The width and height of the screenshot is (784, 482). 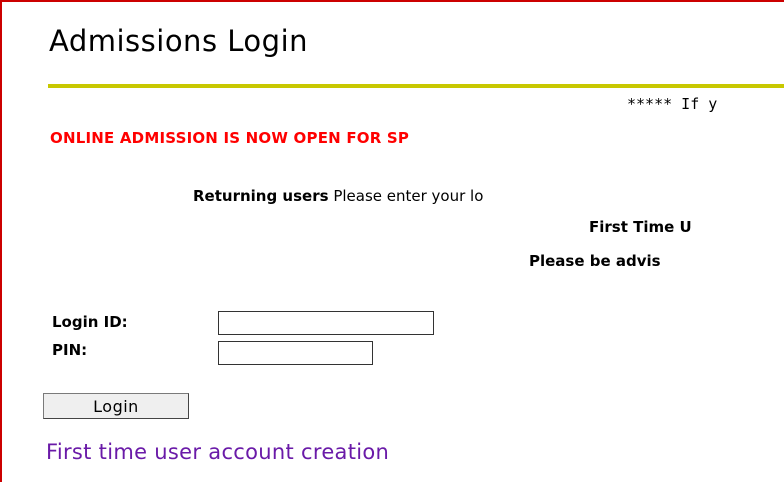 What do you see at coordinates (217, 452) in the screenshot?
I see `first-time-account-link: First time user account creation` at bounding box center [217, 452].